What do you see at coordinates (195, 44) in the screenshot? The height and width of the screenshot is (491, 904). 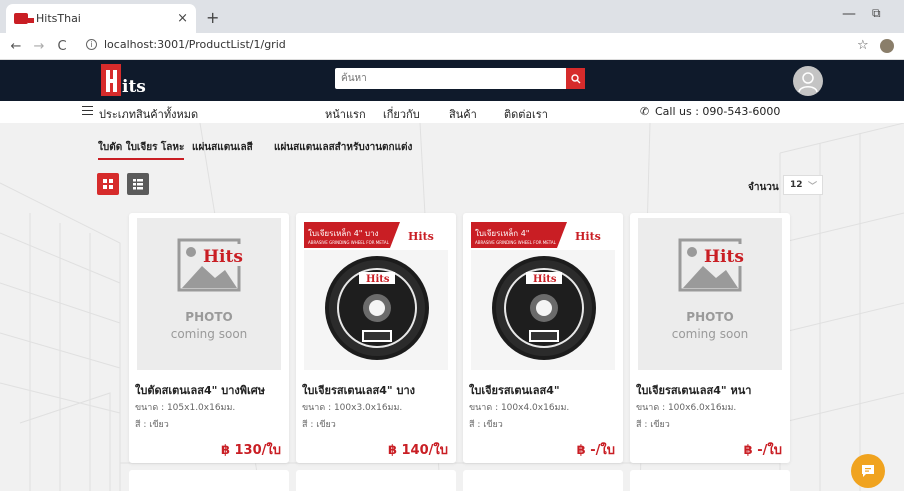 I see `url-text: localhost:3001/ProductList/1/grid` at bounding box center [195, 44].